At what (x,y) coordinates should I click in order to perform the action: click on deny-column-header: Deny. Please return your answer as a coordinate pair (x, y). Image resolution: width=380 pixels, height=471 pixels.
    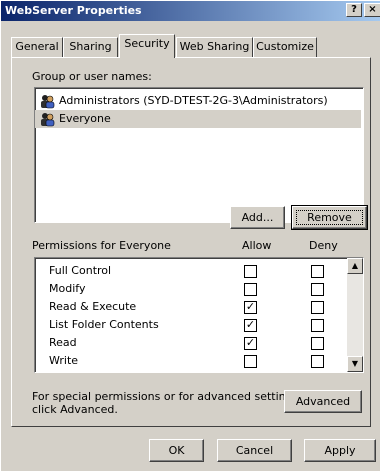
    Looking at the image, I should click on (323, 245).